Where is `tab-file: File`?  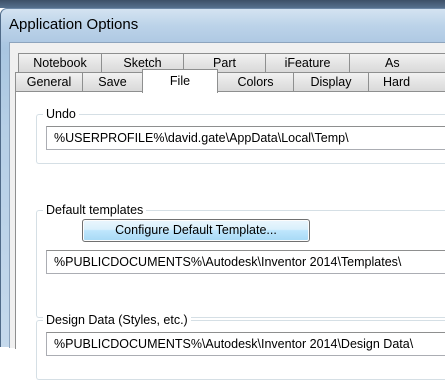 tab-file: File is located at coordinates (180, 81).